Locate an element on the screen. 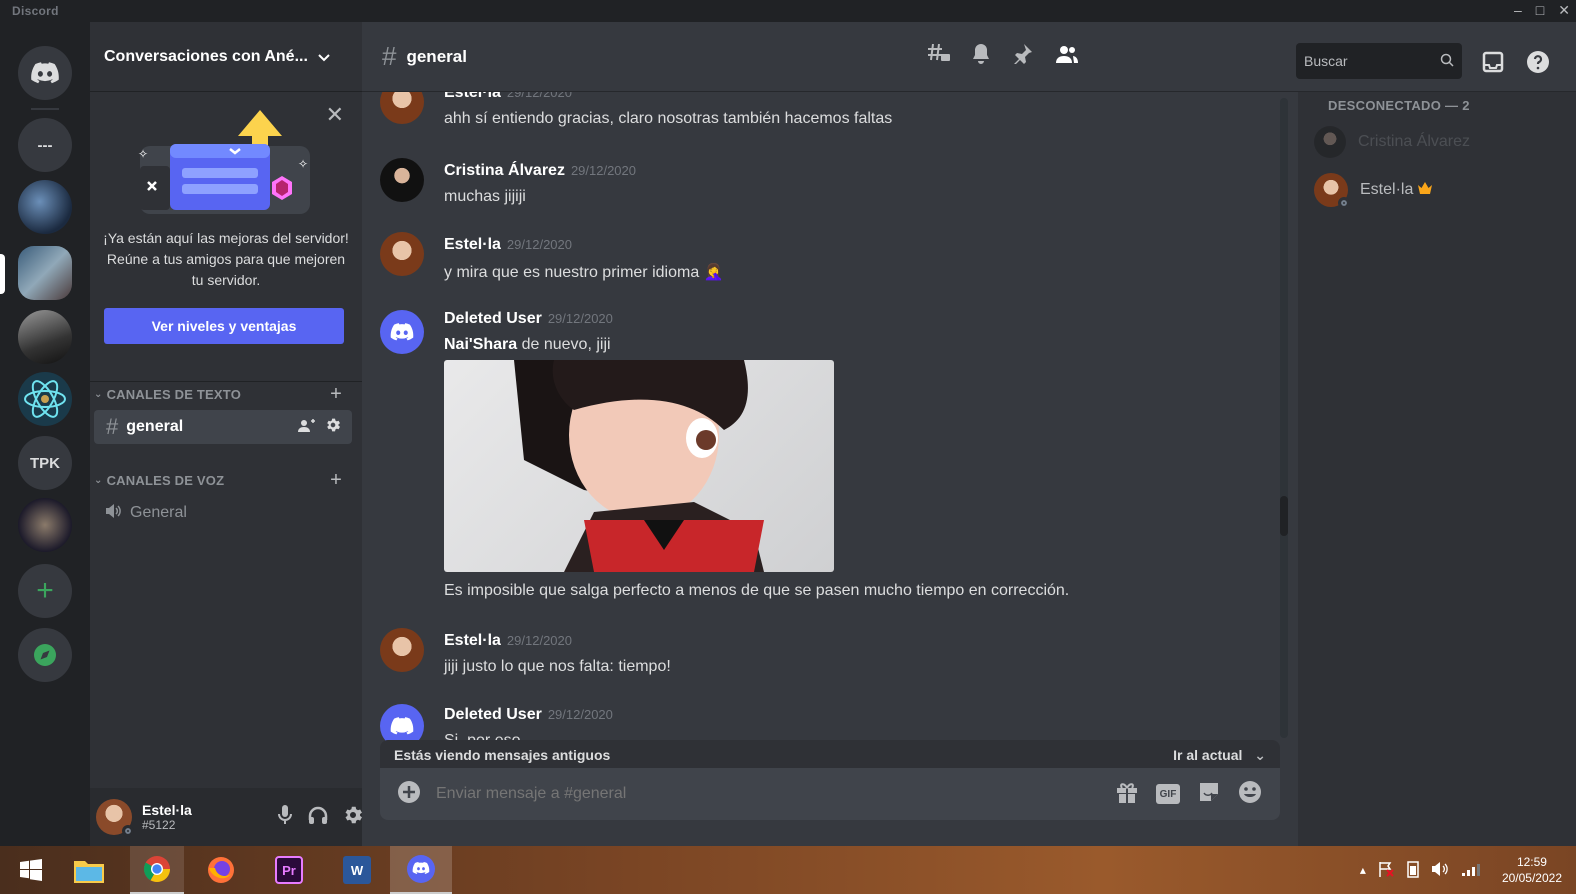 The height and width of the screenshot is (894, 1576). server-icon-tpk: TPK is located at coordinates (45, 463).